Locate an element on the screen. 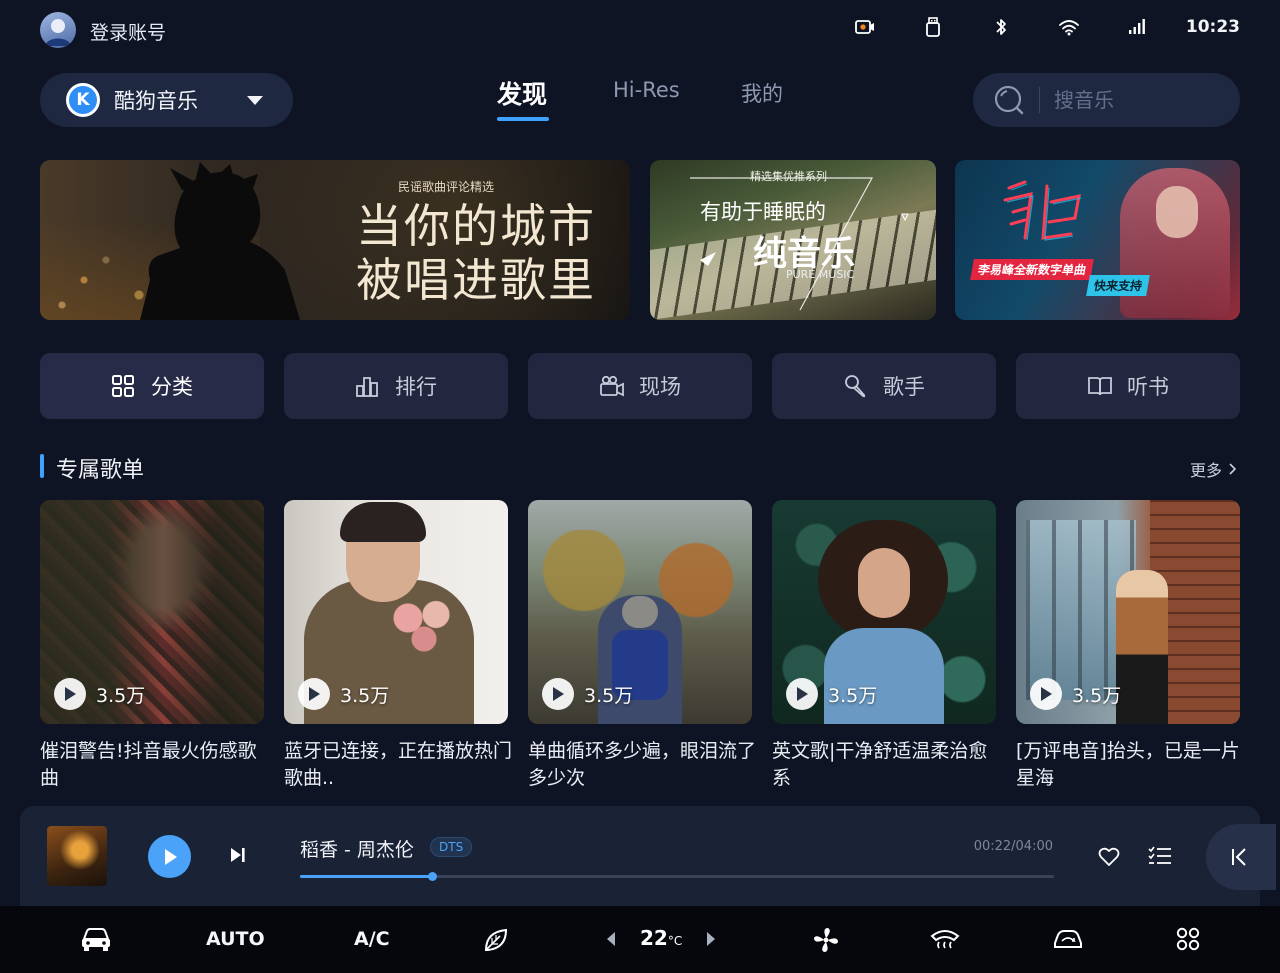 This screenshot has width=1280, height=973. defrost-icon is located at coordinates (945, 939).